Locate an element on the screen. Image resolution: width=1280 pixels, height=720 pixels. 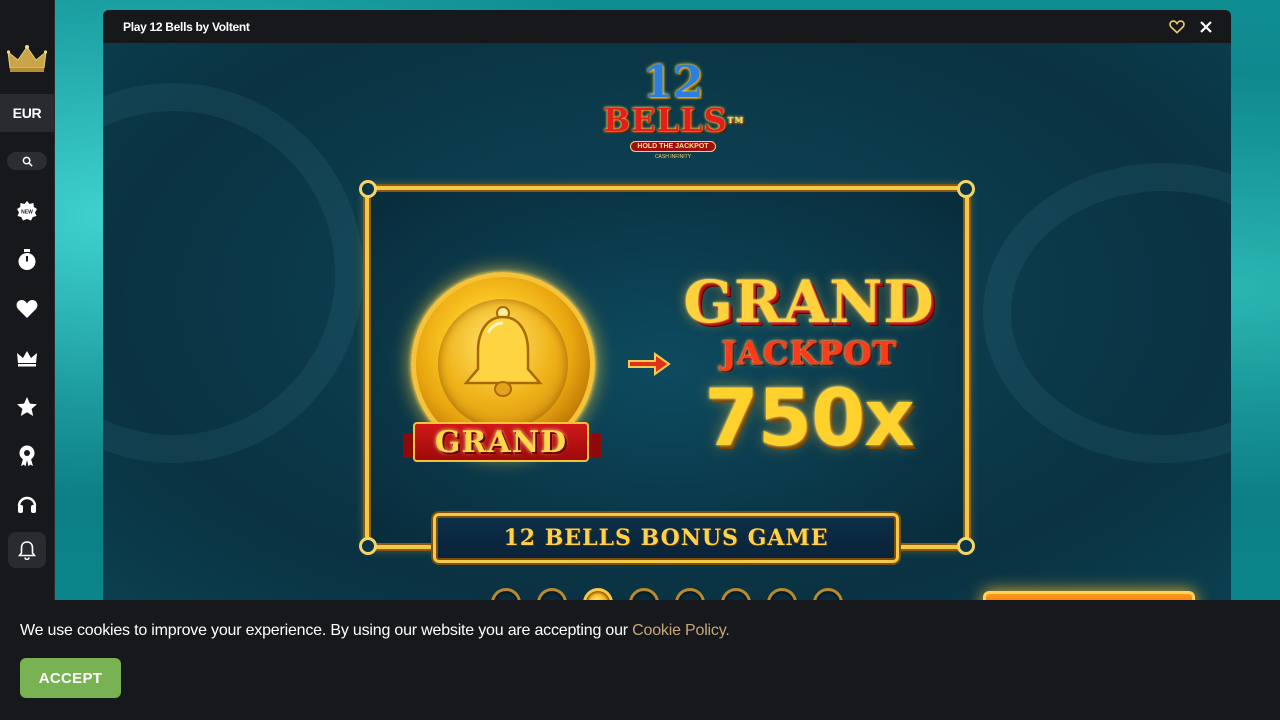
logo-number: 12 is located at coordinates (673, 82).